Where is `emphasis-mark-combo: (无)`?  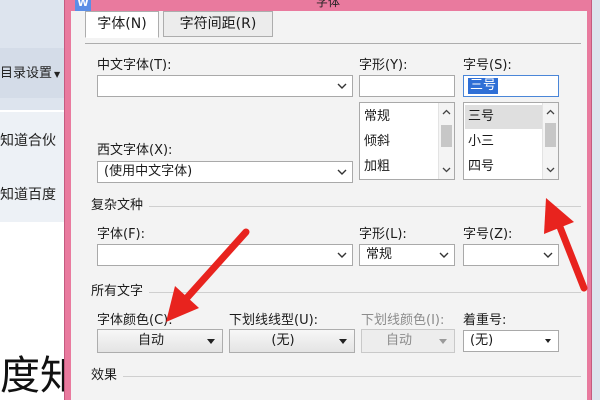 emphasis-mark-combo: (无) is located at coordinates (511, 341).